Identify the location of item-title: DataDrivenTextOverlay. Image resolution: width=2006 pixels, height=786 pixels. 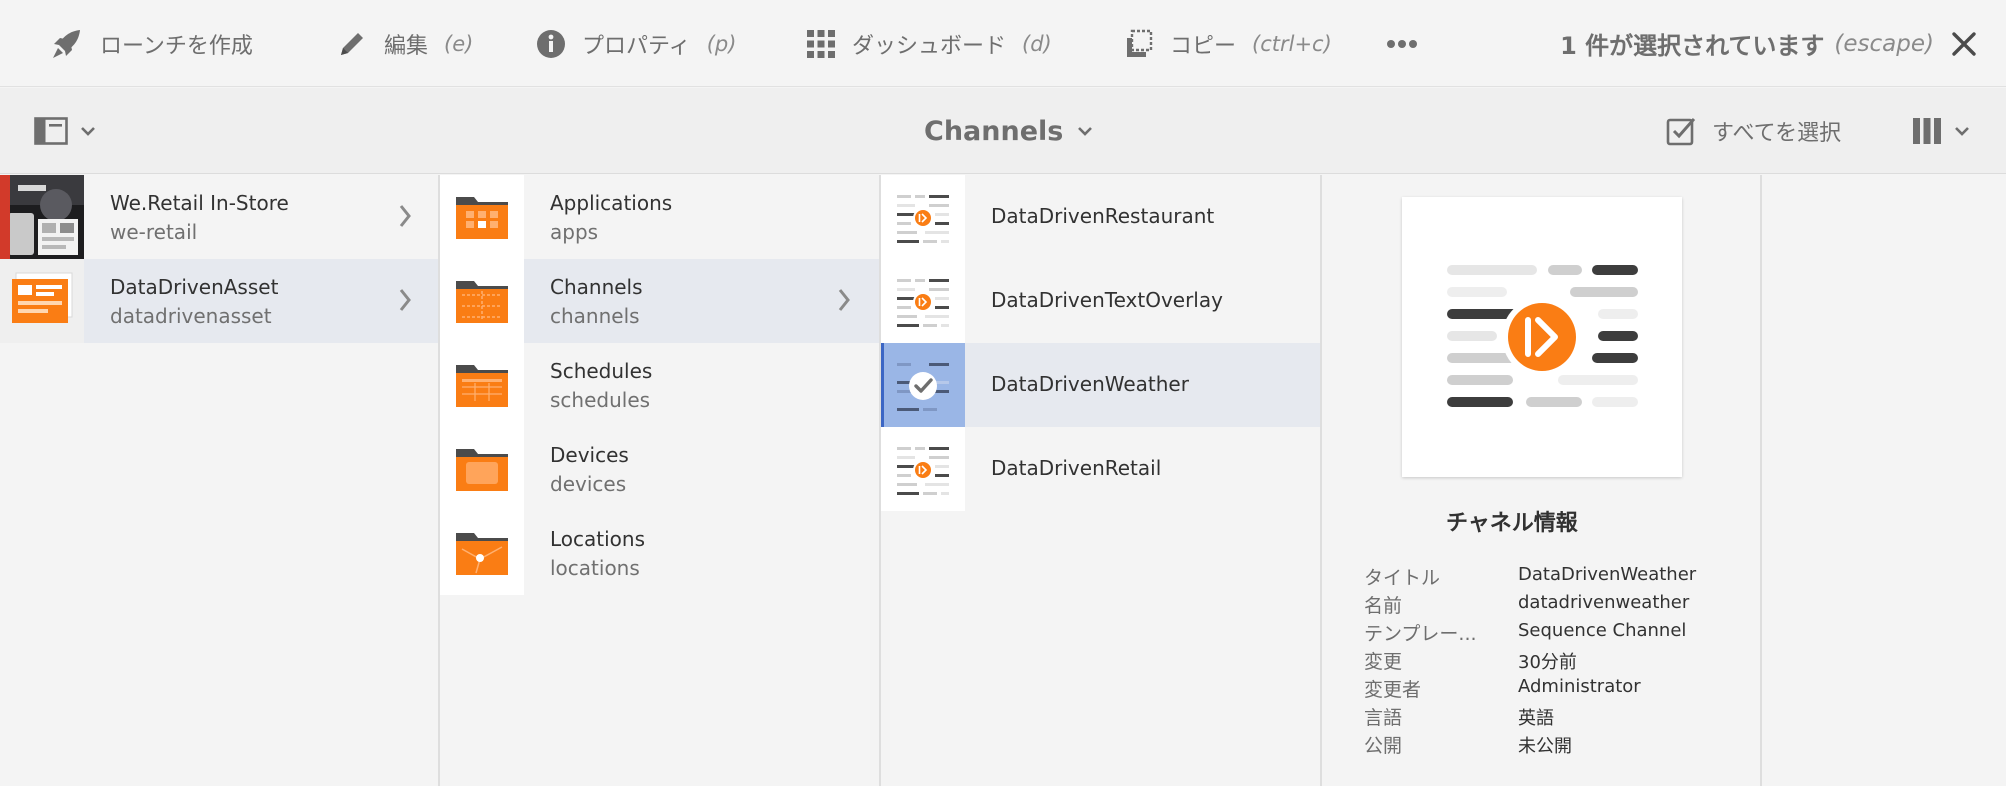
(1107, 300).